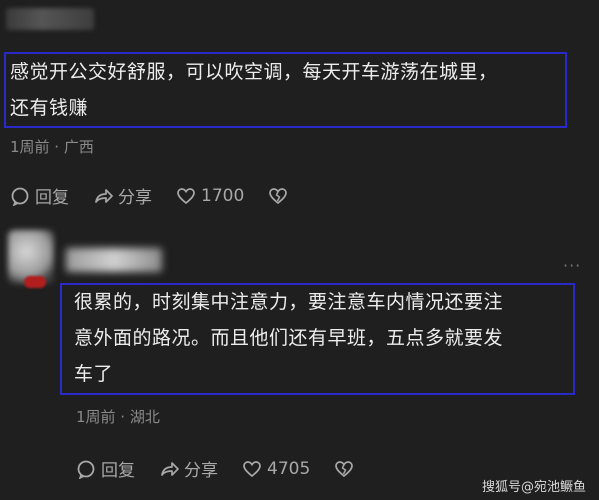  I want to click on watermark: 搜狐号@宛池鳜鱼, so click(534, 487).